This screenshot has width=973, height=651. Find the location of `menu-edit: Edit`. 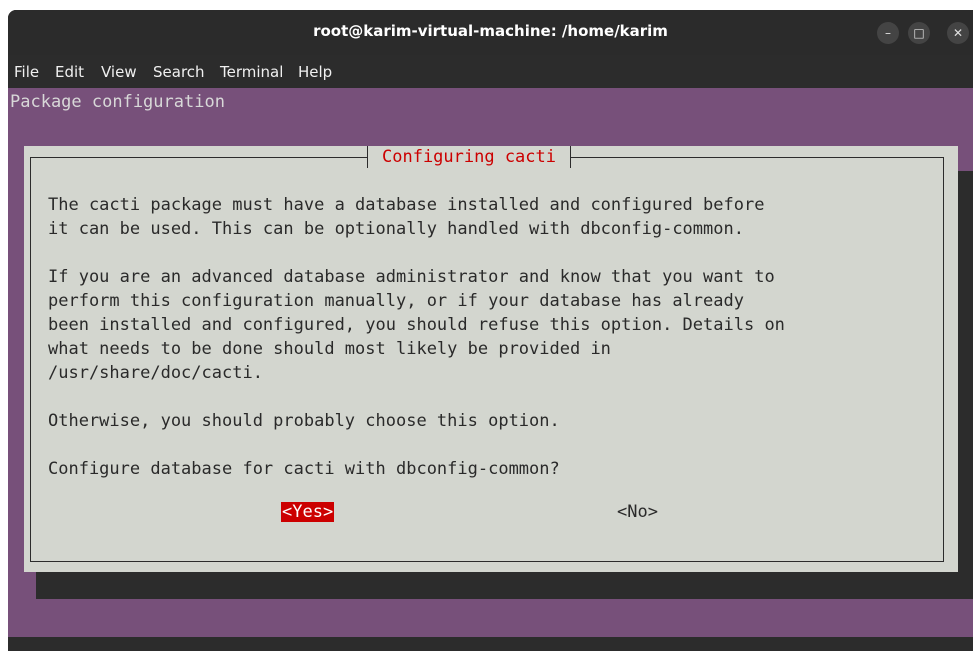

menu-edit: Edit is located at coordinates (69, 72).